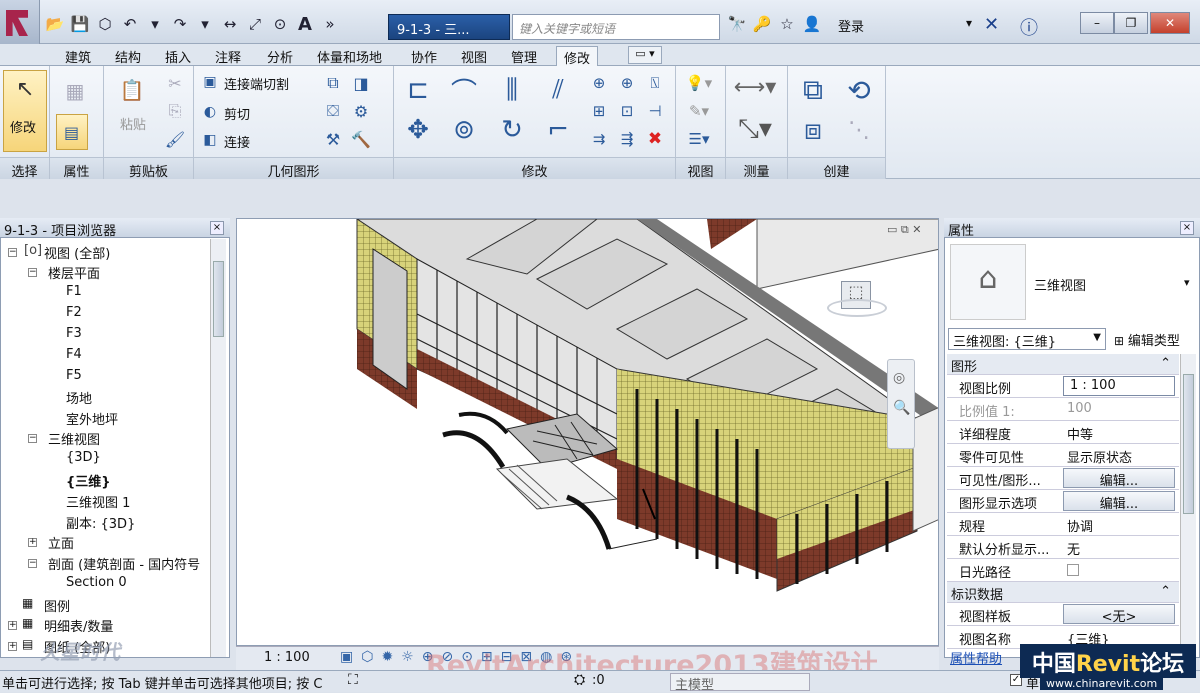 The width and height of the screenshot is (1200, 693). I want to click on open-icon: 📂, so click(55, 24).